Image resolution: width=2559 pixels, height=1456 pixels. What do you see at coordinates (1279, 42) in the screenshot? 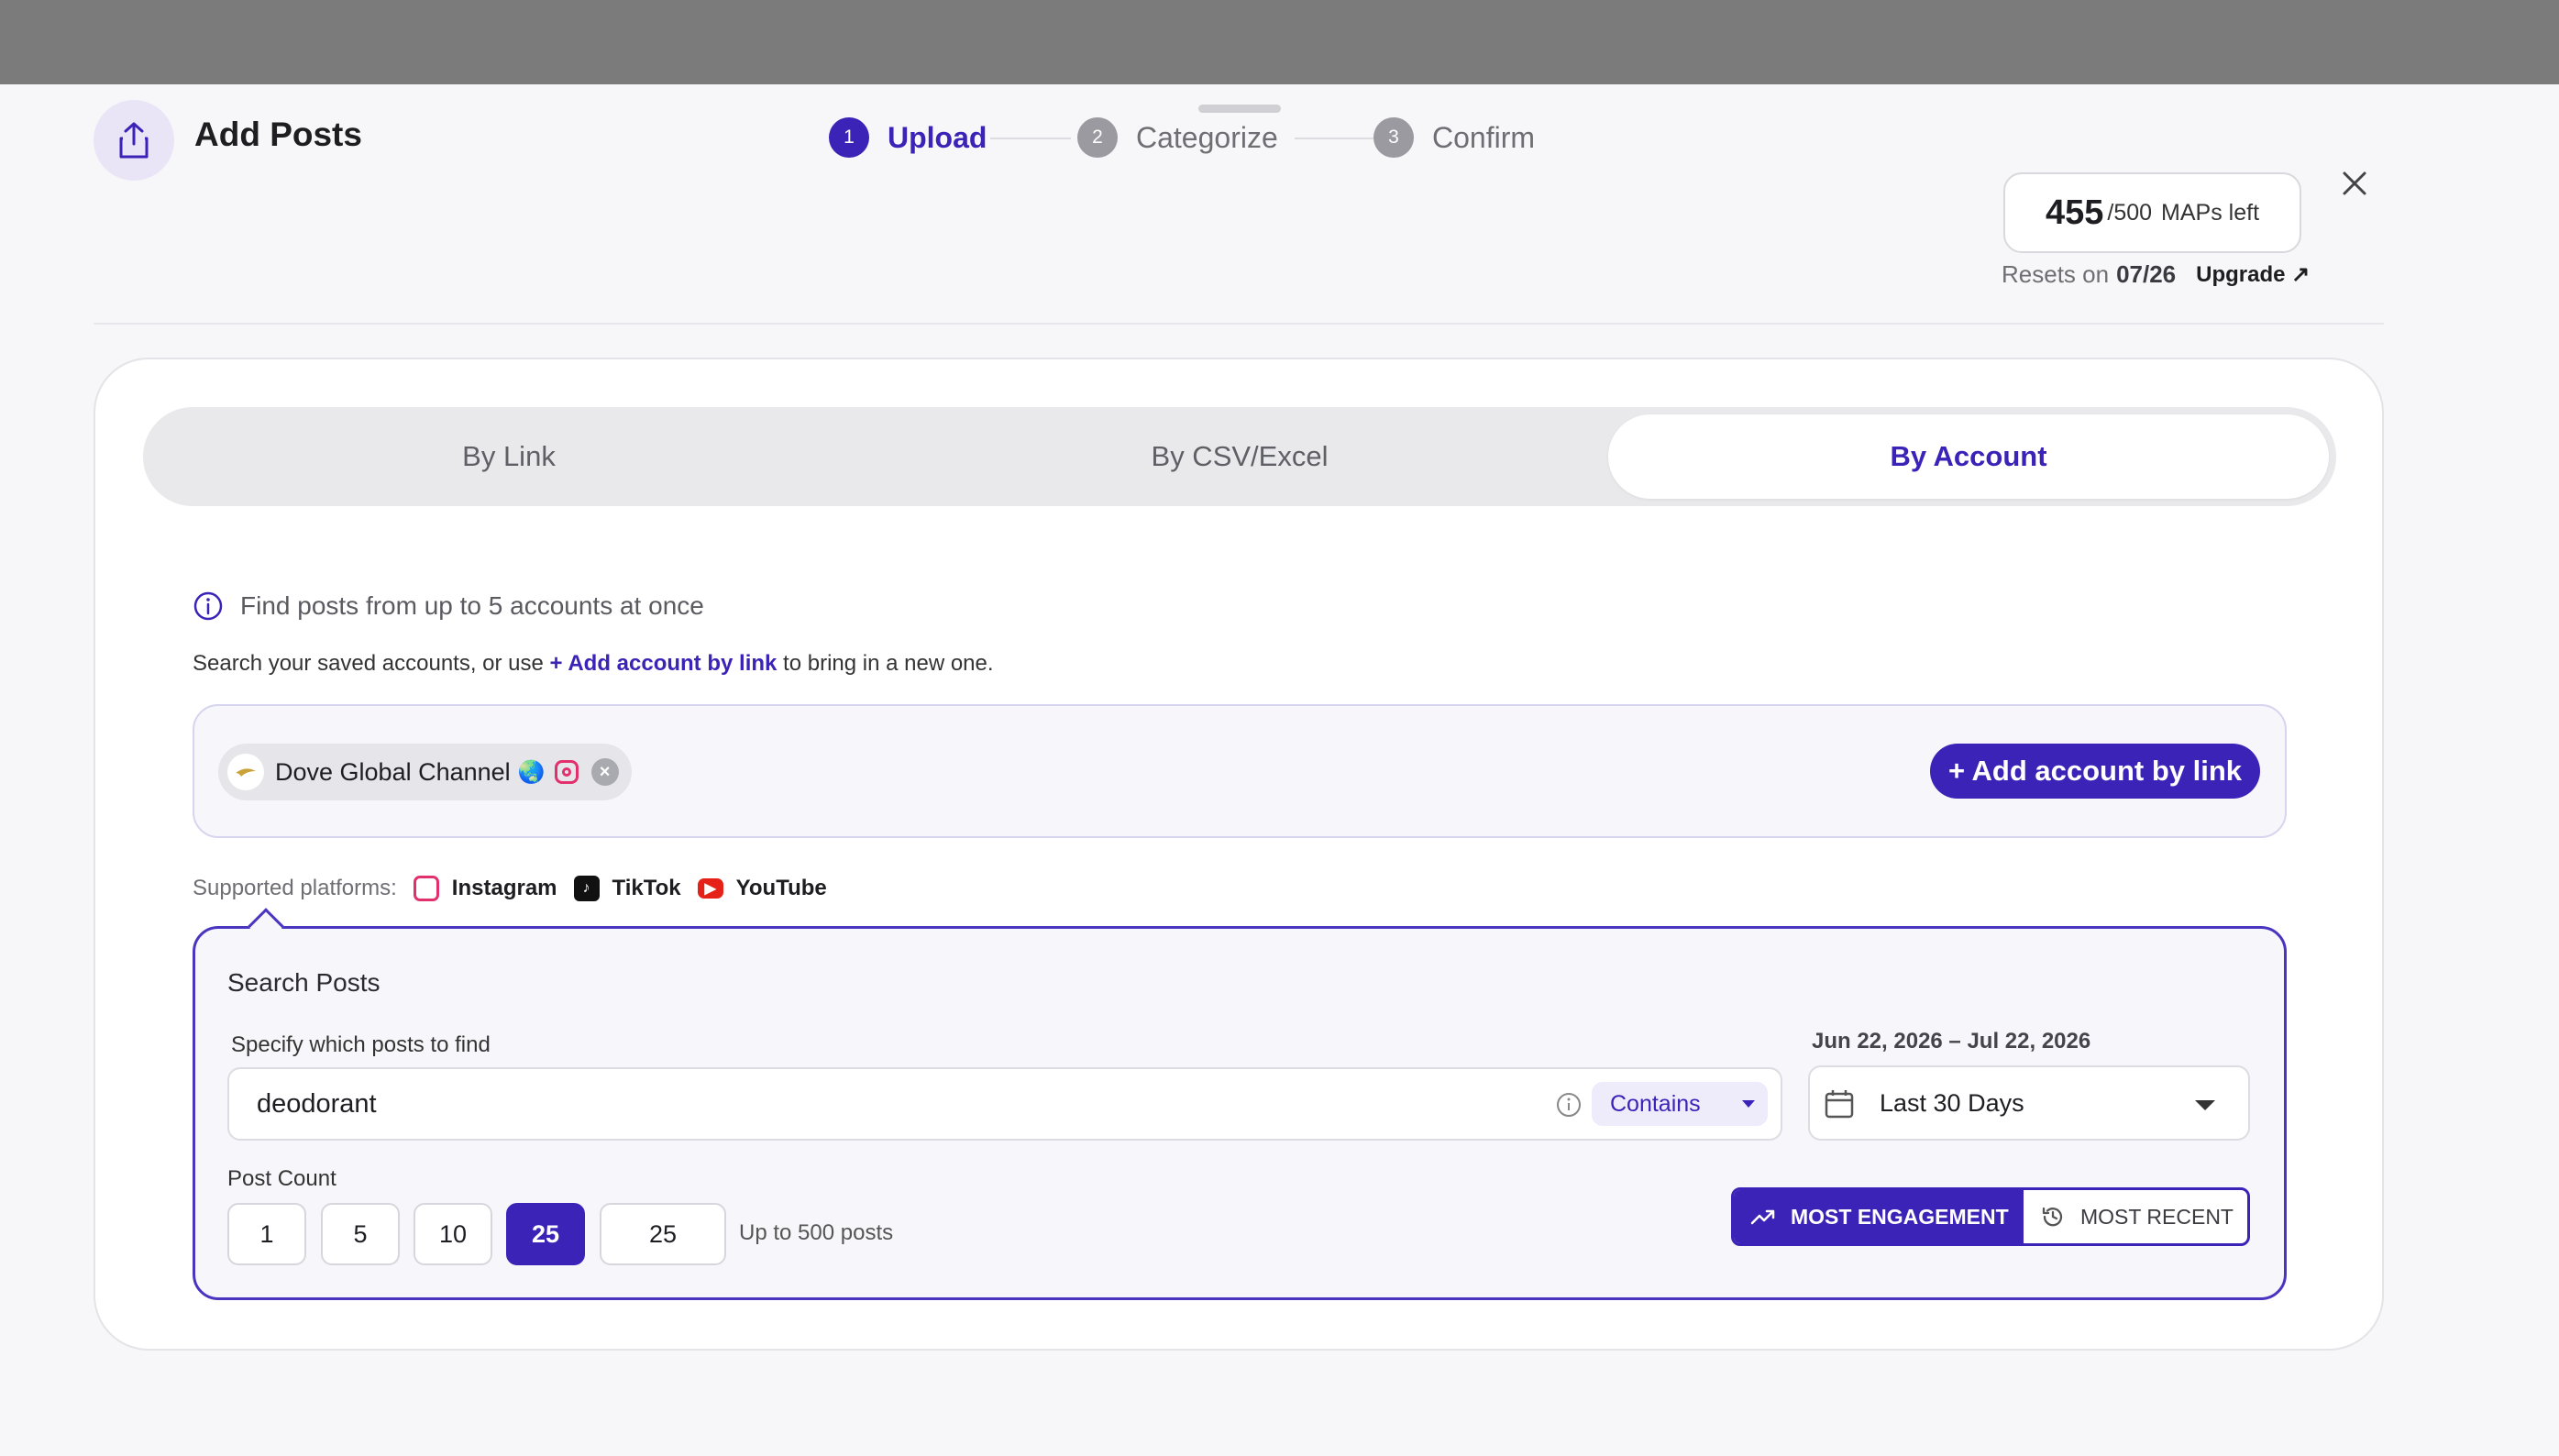
I see `backdrop-overlay` at bounding box center [1279, 42].